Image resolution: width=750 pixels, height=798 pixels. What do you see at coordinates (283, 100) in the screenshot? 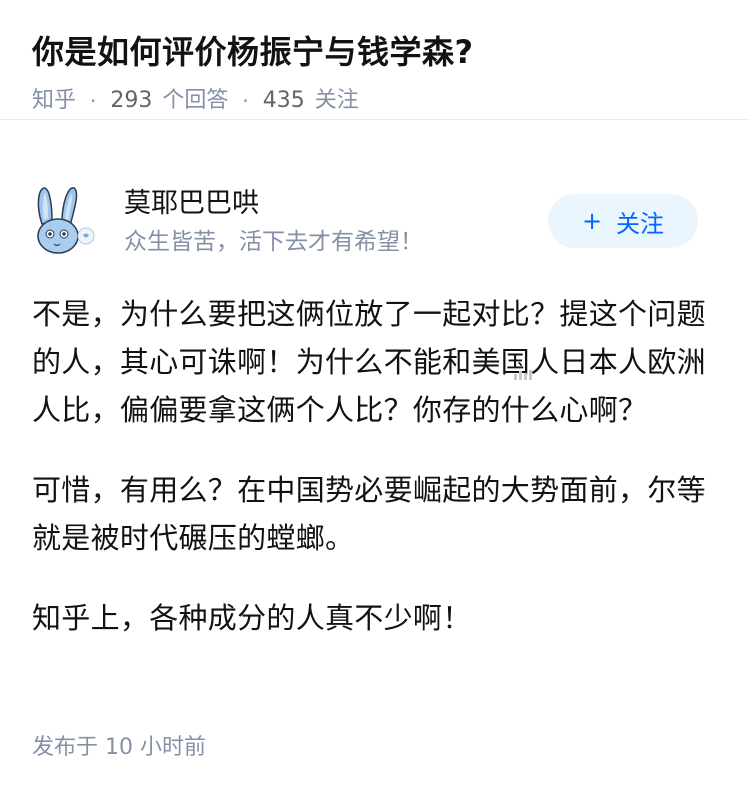
I see `followers-count: 435` at bounding box center [283, 100].